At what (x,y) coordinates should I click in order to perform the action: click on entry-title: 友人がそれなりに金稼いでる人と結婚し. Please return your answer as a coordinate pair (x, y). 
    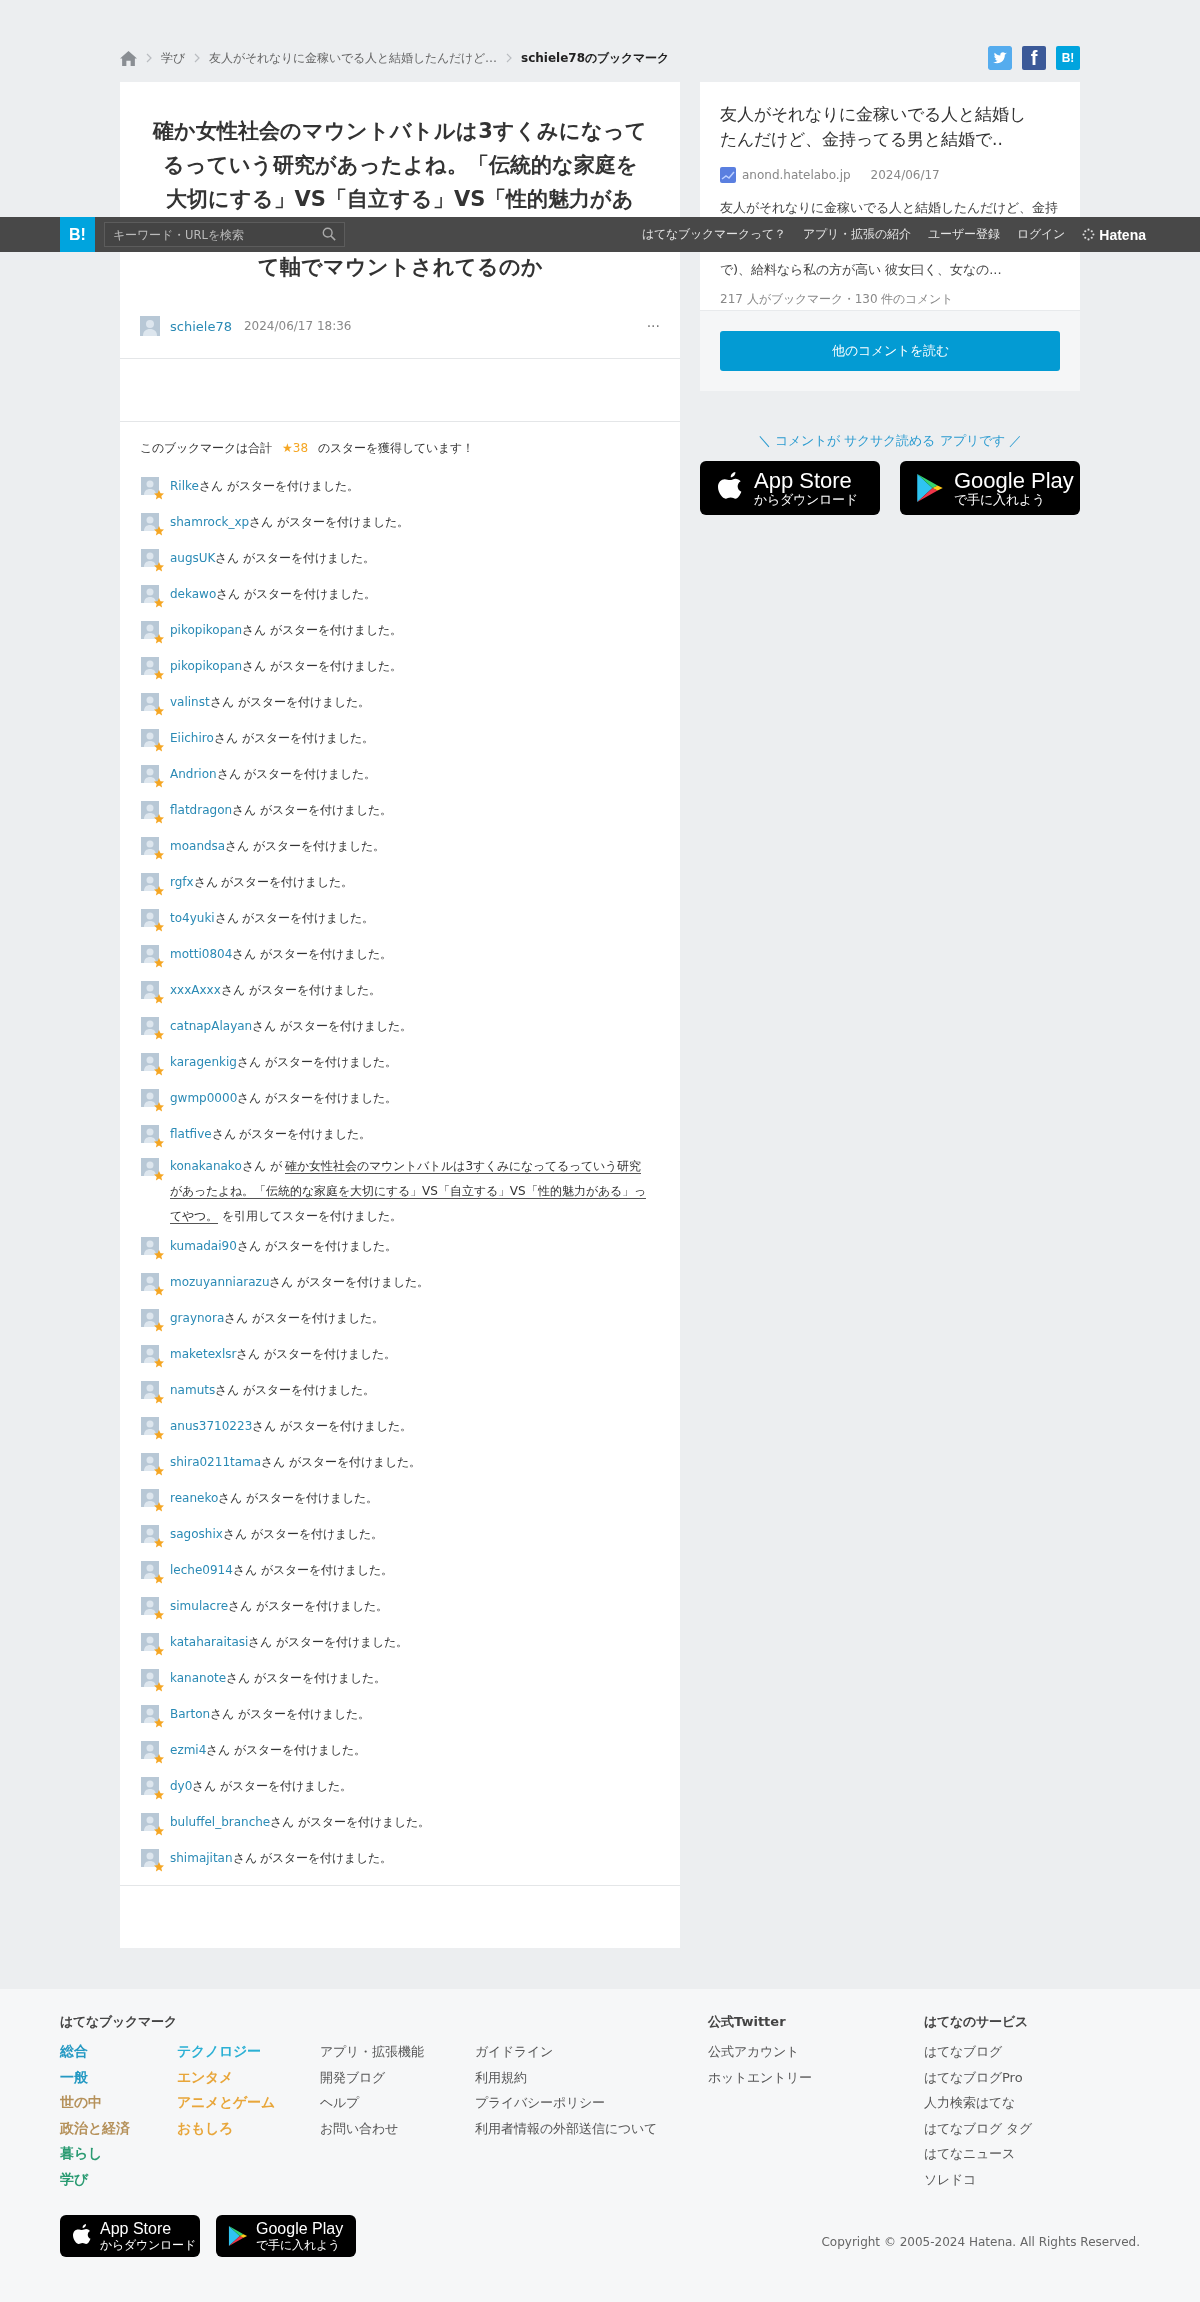
    Looking at the image, I should click on (890, 114).